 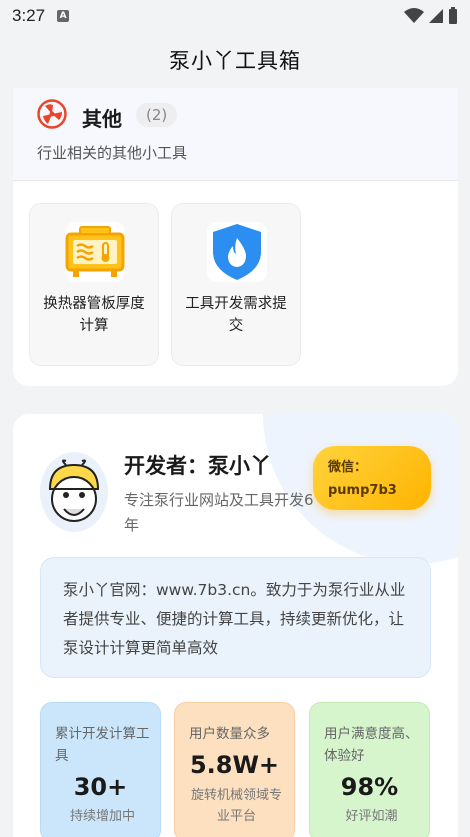 What do you see at coordinates (94, 284) in the screenshot?
I see `tool-heat-exchanger: 换热器管板厚度计算` at bounding box center [94, 284].